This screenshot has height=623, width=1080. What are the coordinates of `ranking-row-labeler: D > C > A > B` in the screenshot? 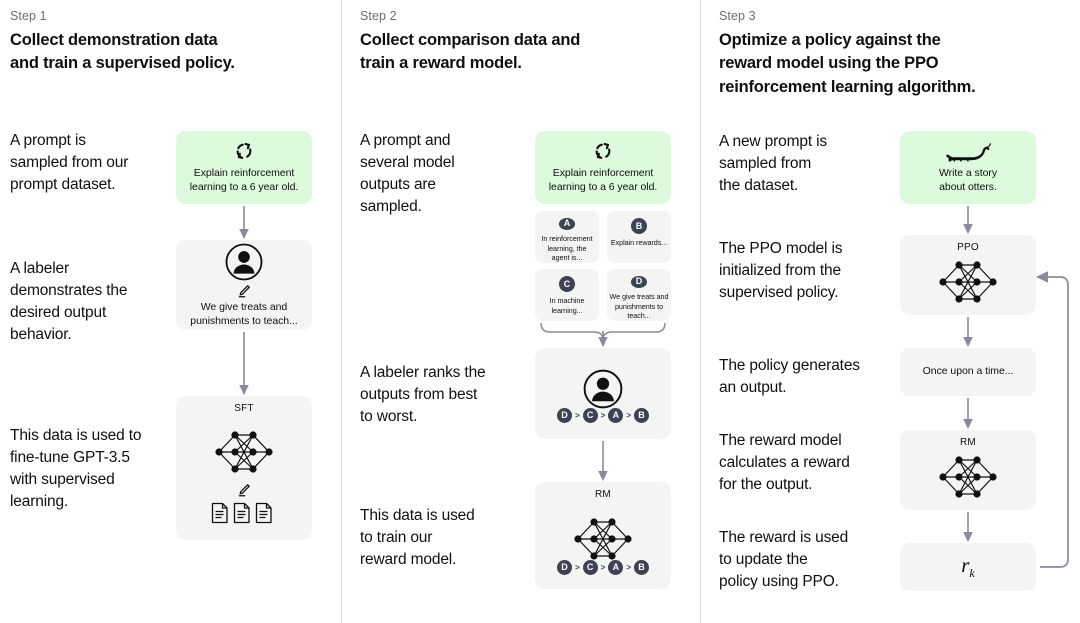 It's located at (603, 415).